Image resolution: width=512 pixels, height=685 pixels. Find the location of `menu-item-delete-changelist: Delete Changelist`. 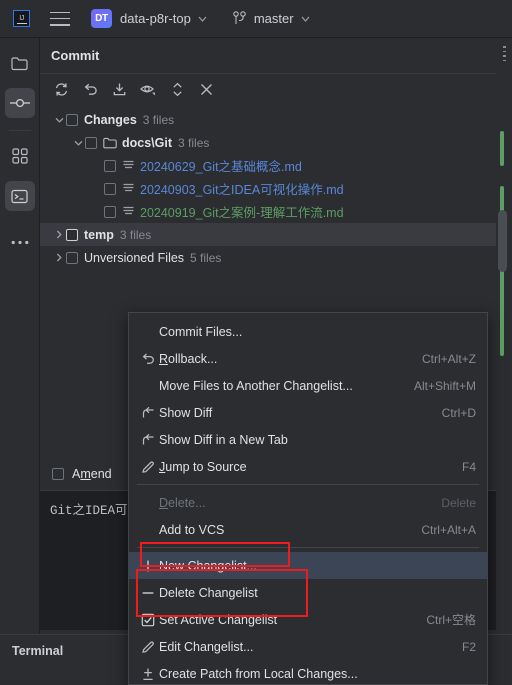

menu-item-delete-changelist: Delete Changelist is located at coordinates (308, 592).